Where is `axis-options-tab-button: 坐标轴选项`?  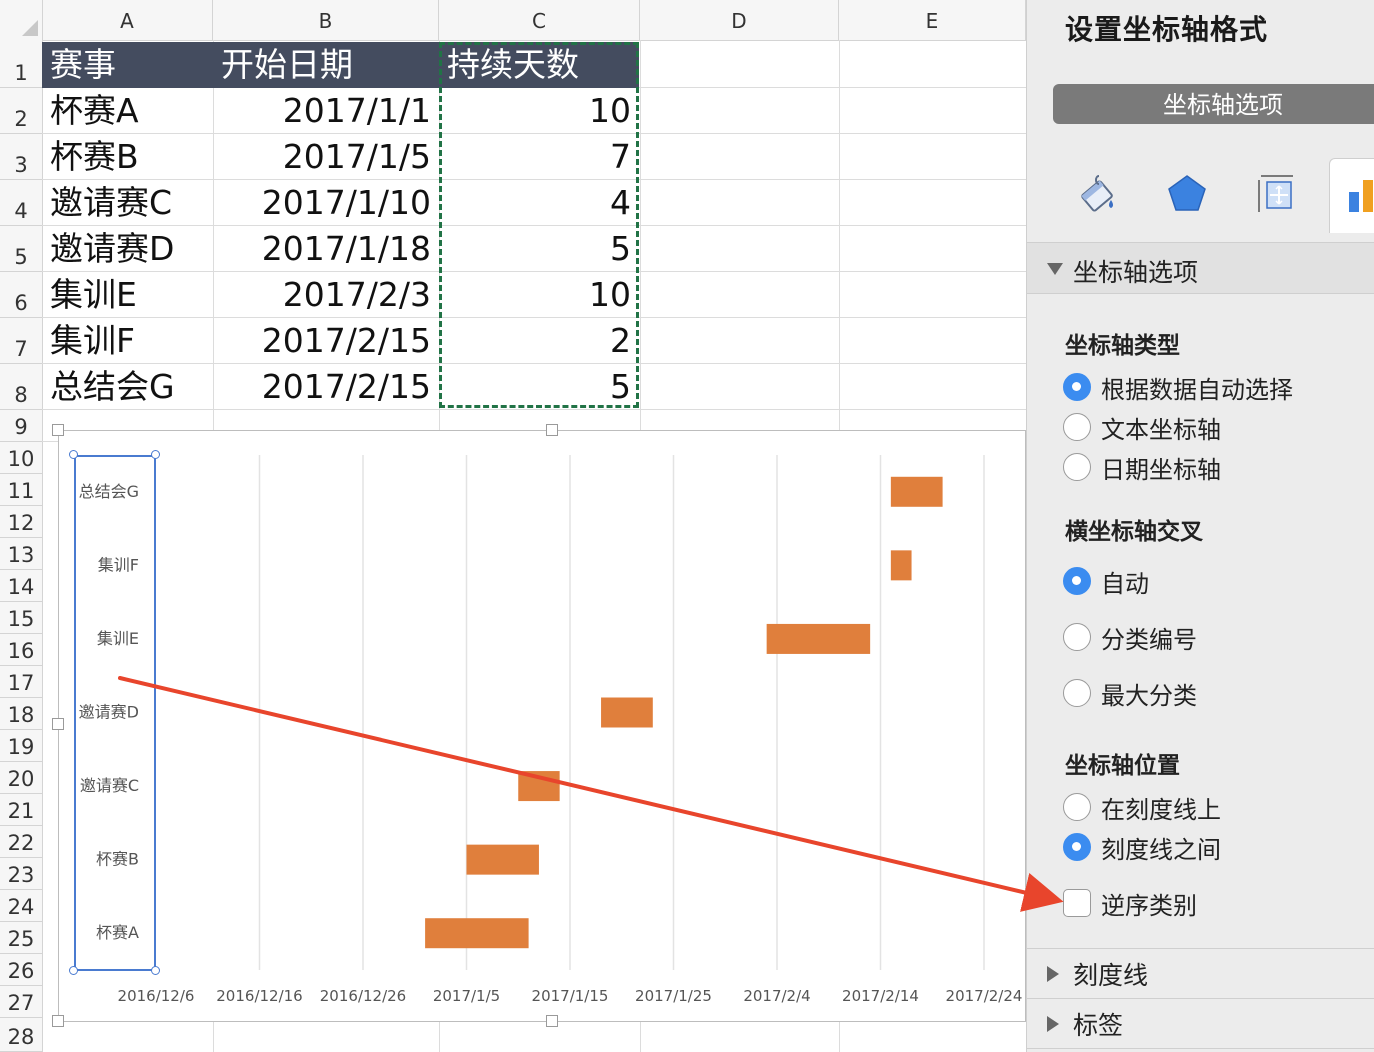
axis-options-tab-button: 坐标轴选项 is located at coordinates (1213, 104).